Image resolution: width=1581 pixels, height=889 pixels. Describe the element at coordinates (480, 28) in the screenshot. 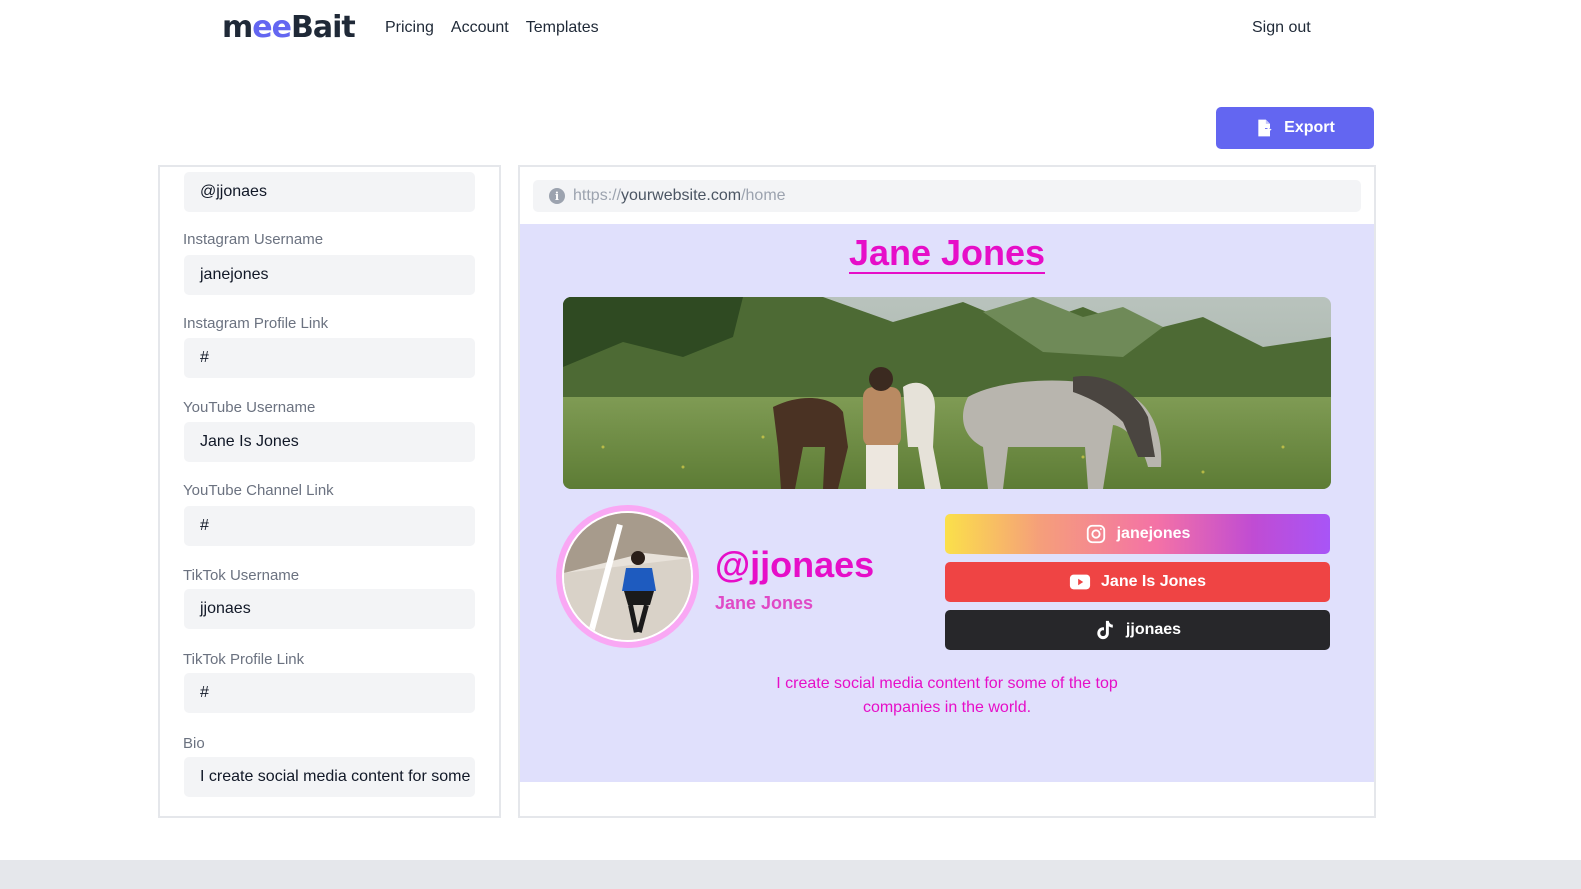

I see `nav-link-account: Account` at that location.